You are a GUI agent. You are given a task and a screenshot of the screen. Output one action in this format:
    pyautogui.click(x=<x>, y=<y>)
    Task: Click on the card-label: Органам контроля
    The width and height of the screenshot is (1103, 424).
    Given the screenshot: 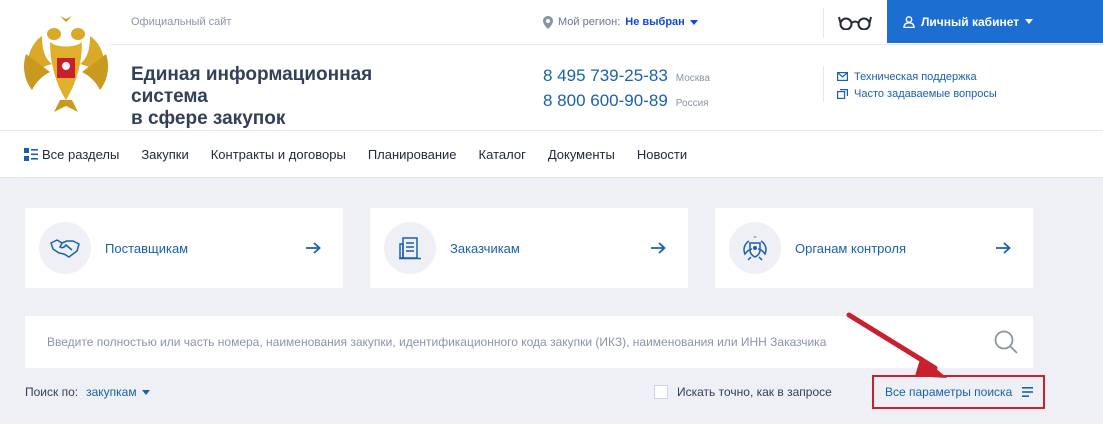 What is the action you would take?
    pyautogui.click(x=850, y=248)
    